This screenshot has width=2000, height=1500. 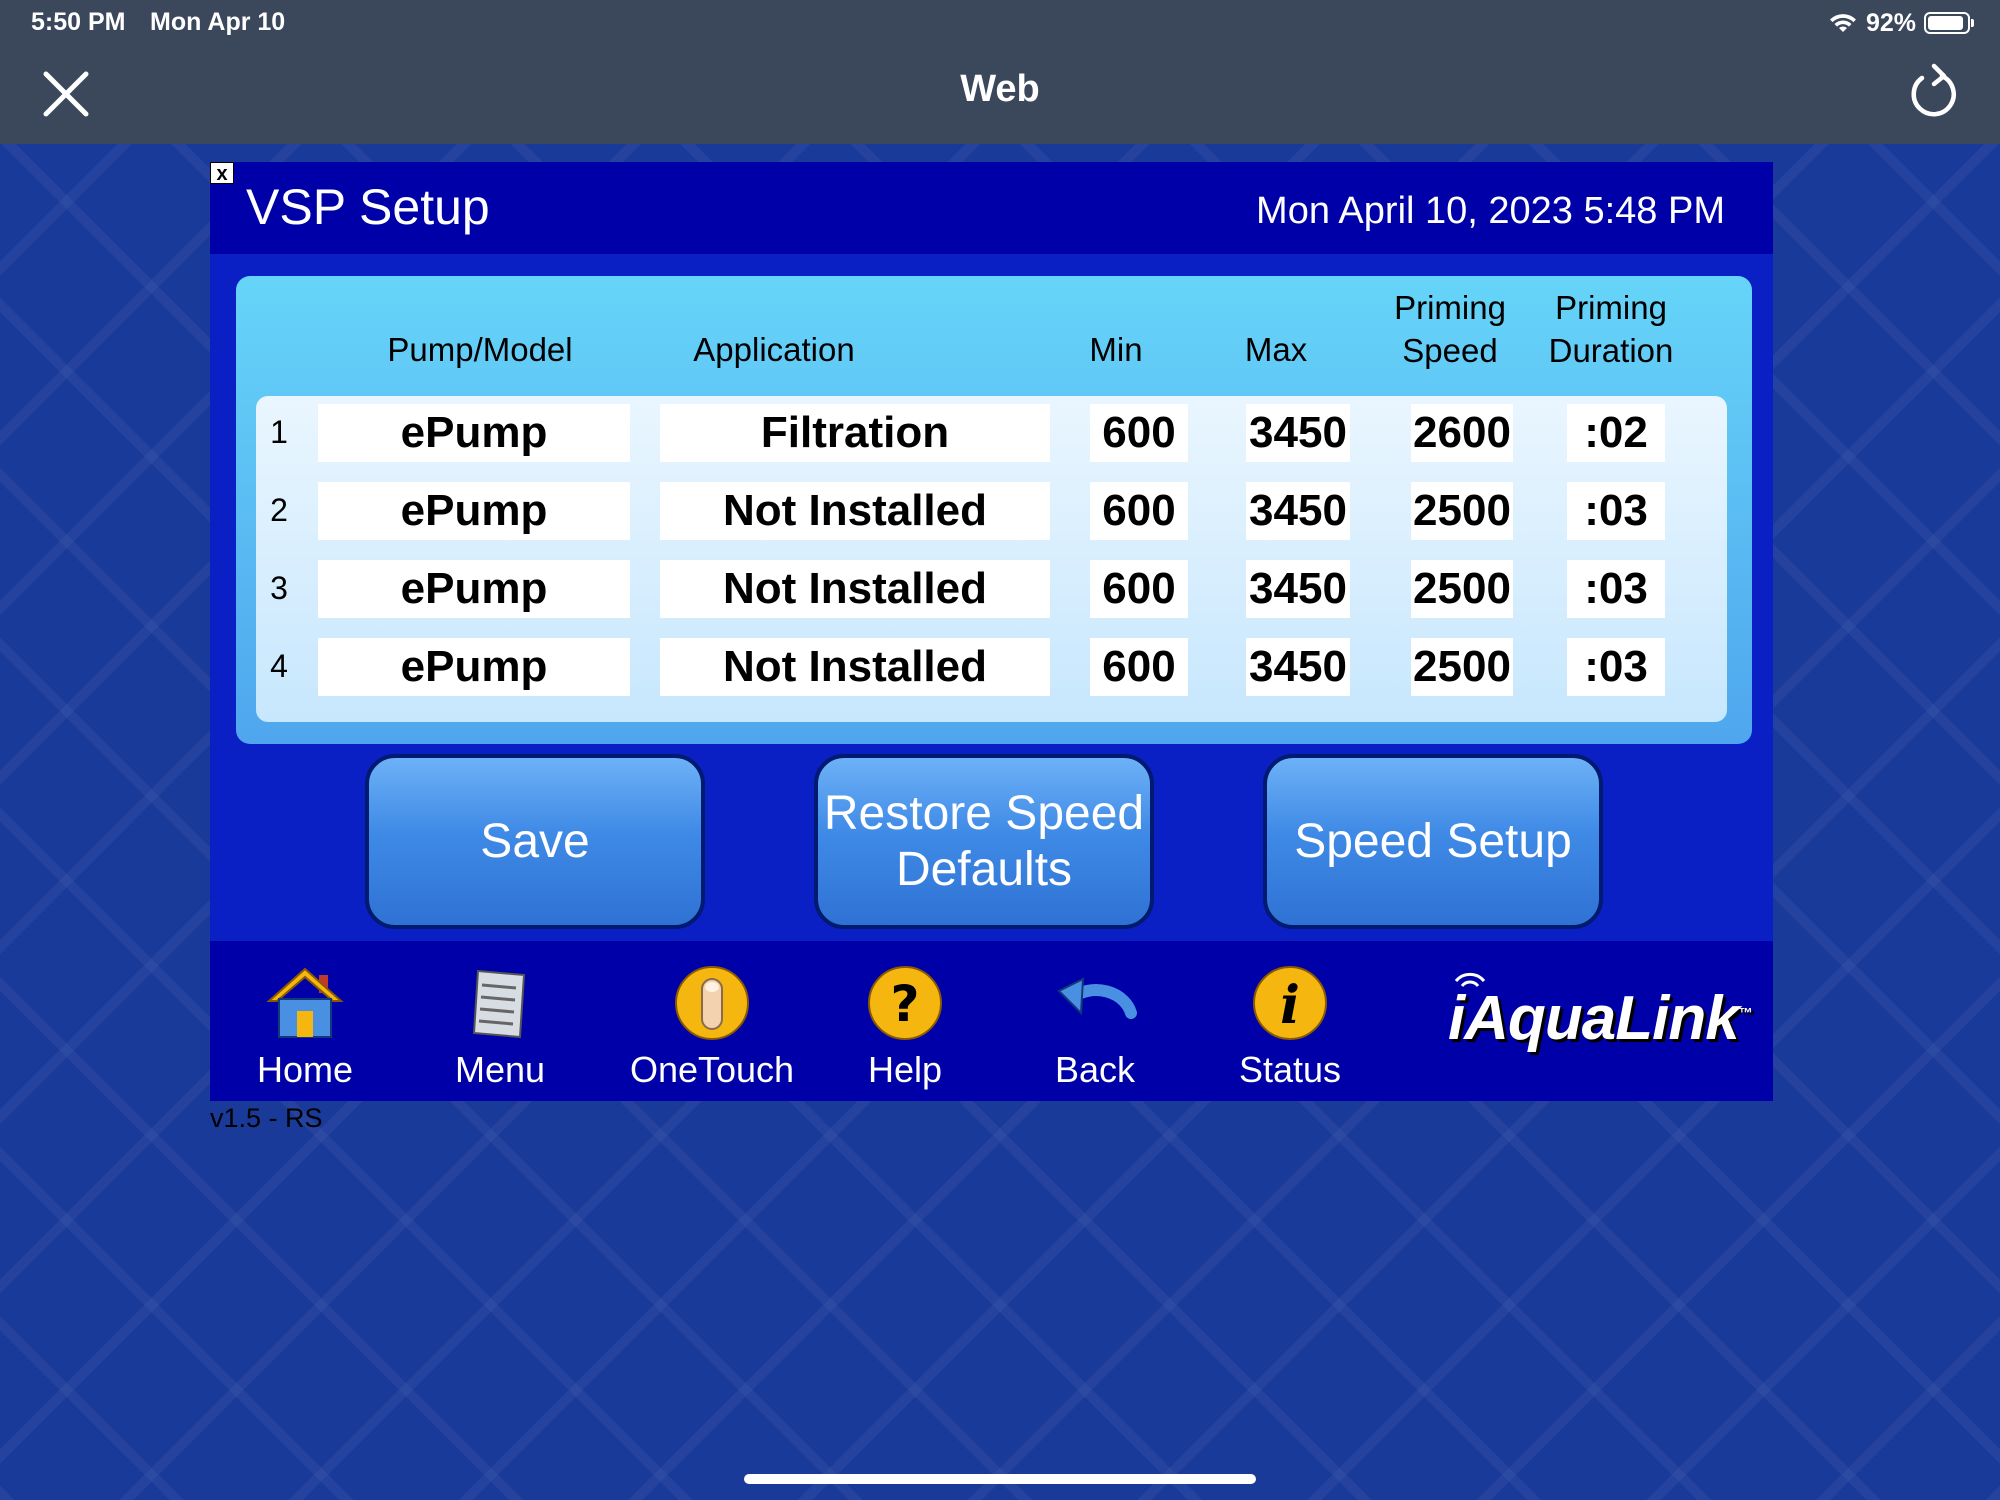 I want to click on column-header-priming-duration-line1: Priming, so click(x=1611, y=307).